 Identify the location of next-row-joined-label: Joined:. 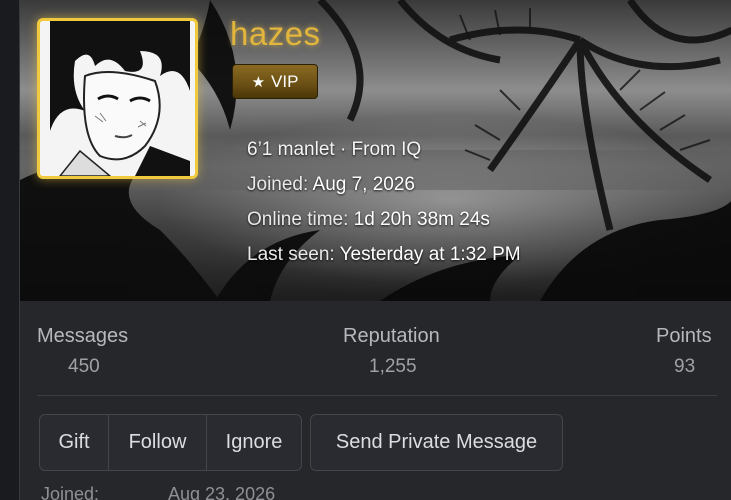
(70, 492).